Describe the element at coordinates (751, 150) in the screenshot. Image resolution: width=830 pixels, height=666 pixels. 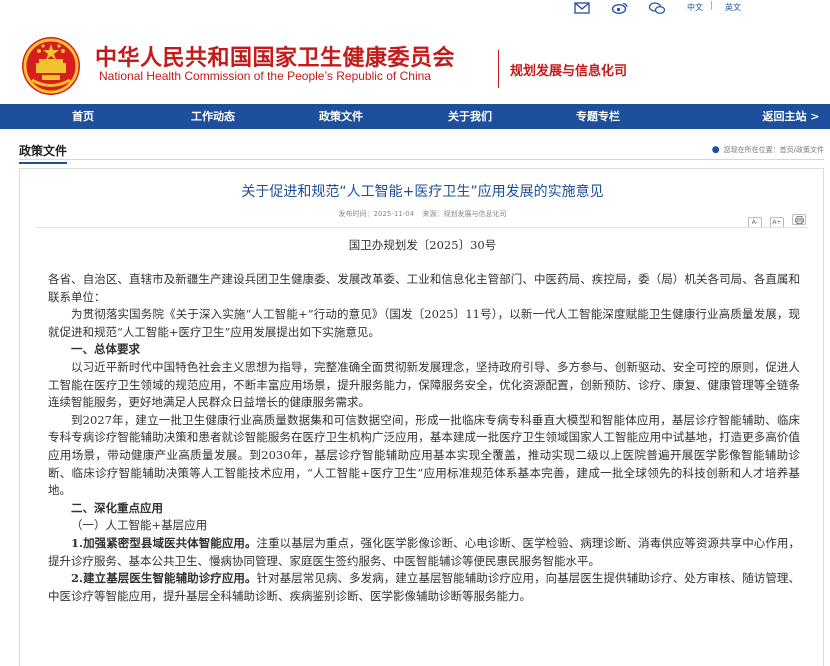
I see `breadcrumb-label: 您现在所在位置：` at that location.